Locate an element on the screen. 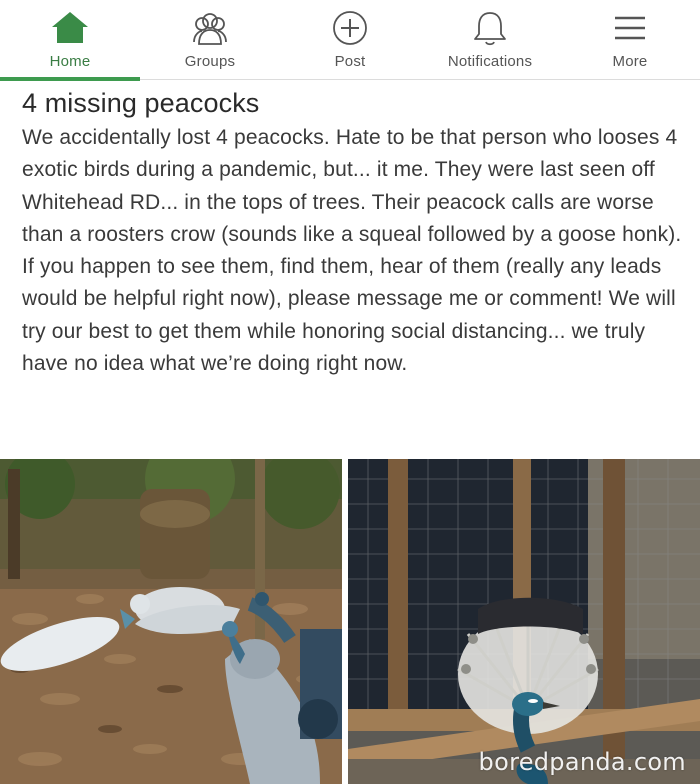  post-title: 4 missing peacocks is located at coordinates (141, 103).